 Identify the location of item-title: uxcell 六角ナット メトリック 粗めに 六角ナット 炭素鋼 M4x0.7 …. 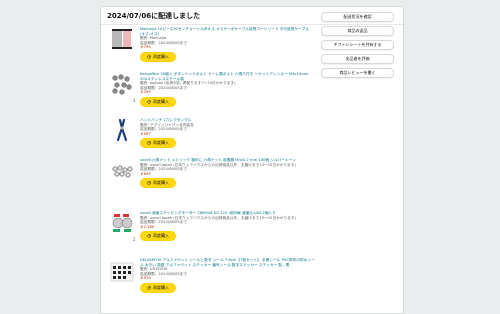
(227, 160).